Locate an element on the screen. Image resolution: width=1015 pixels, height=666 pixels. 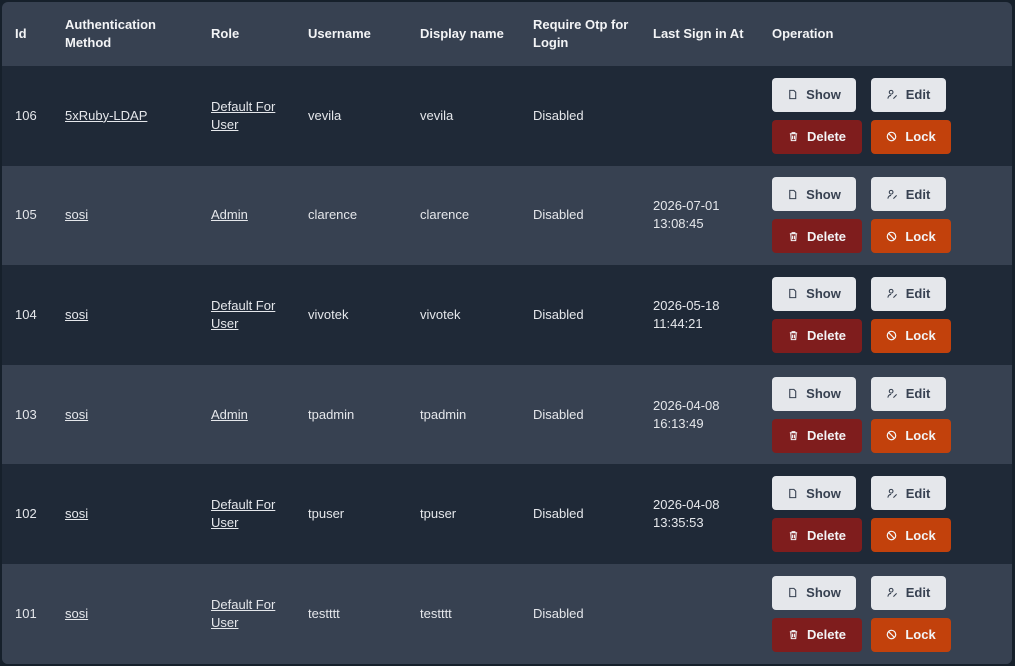
cell-id: 101 is located at coordinates (26, 613).